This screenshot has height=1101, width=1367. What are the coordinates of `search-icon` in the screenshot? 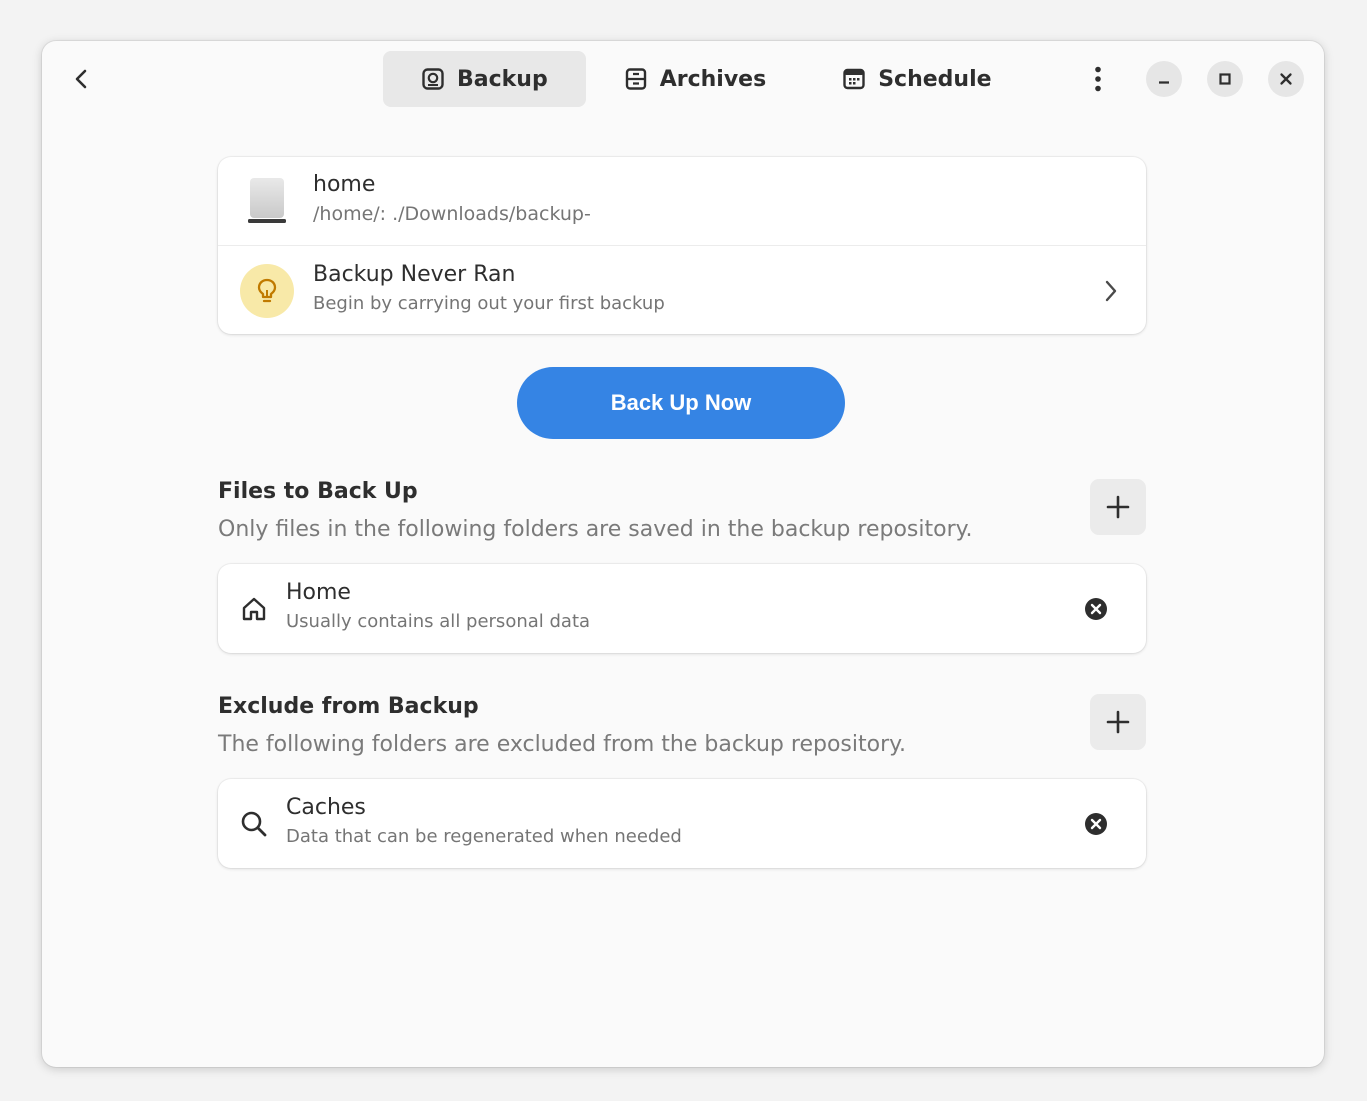 It's located at (254, 824).